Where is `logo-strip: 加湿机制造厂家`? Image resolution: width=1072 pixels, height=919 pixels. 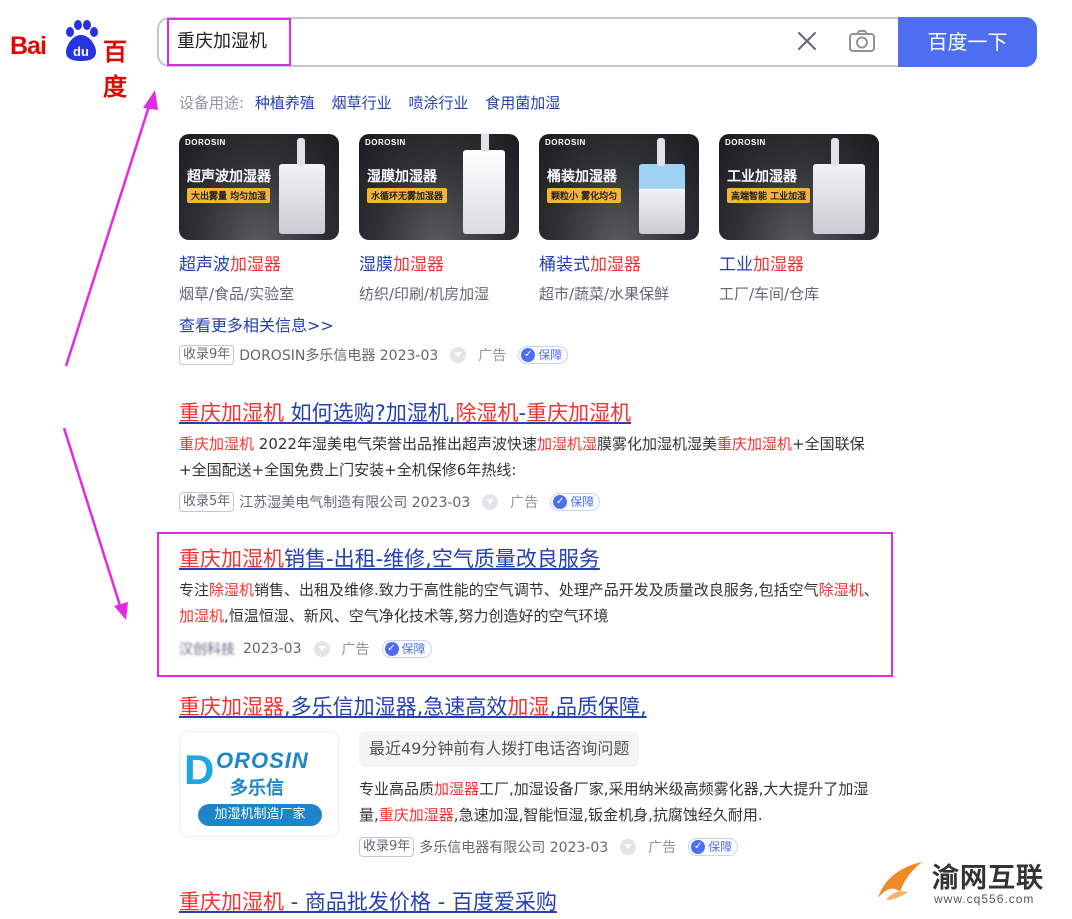
logo-strip: 加湿机制造厂家 is located at coordinates (260, 815).